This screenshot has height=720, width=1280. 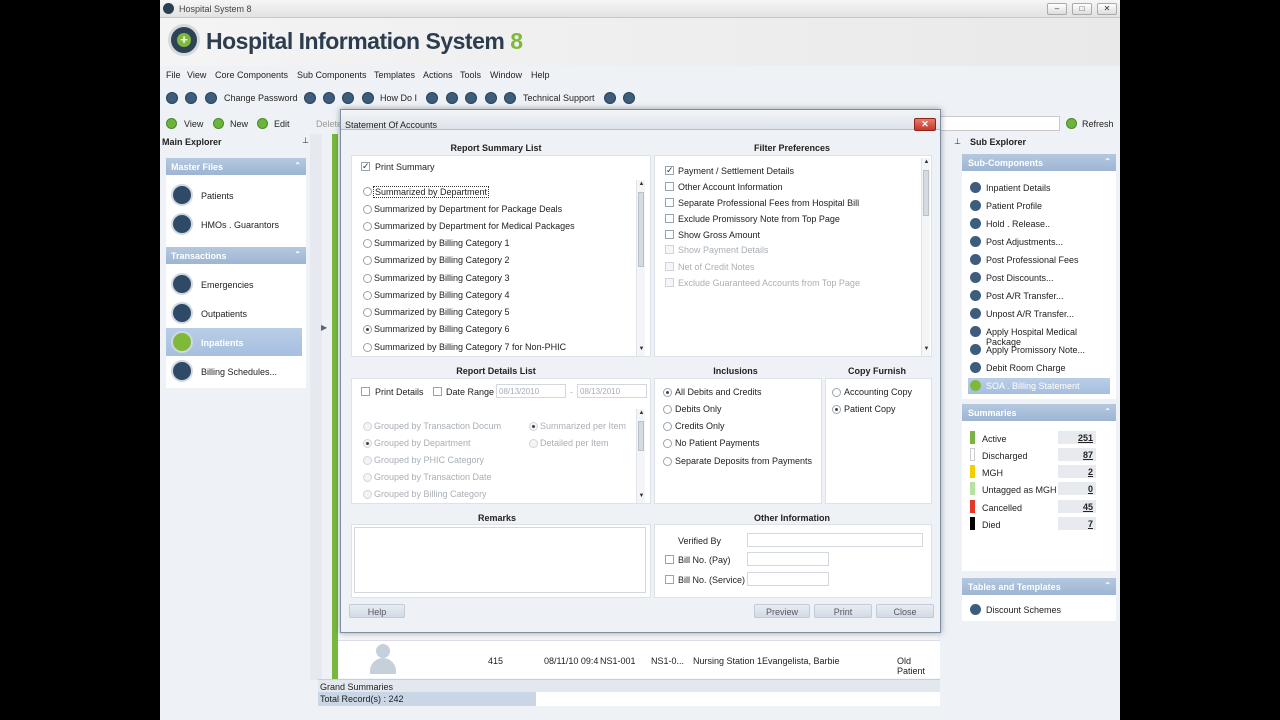 I want to click on net-credit-notes-checkbox, so click(x=669, y=266).